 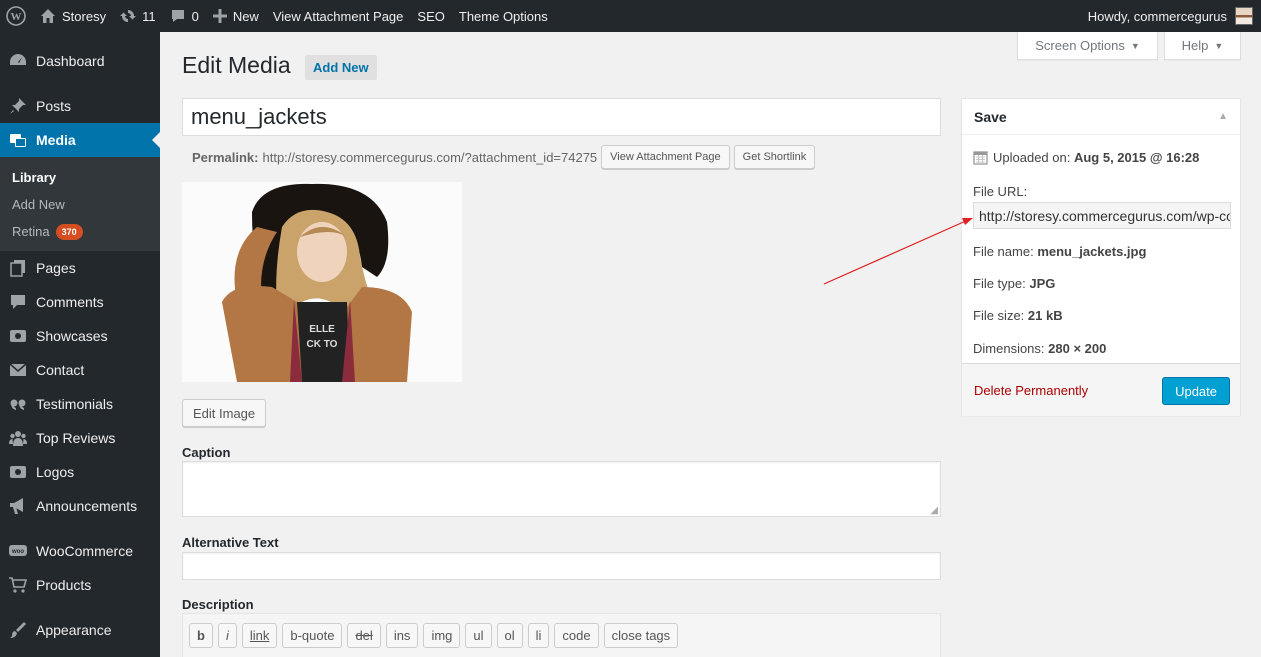 I want to click on submenu-add-new: Add New, so click(x=80, y=204).